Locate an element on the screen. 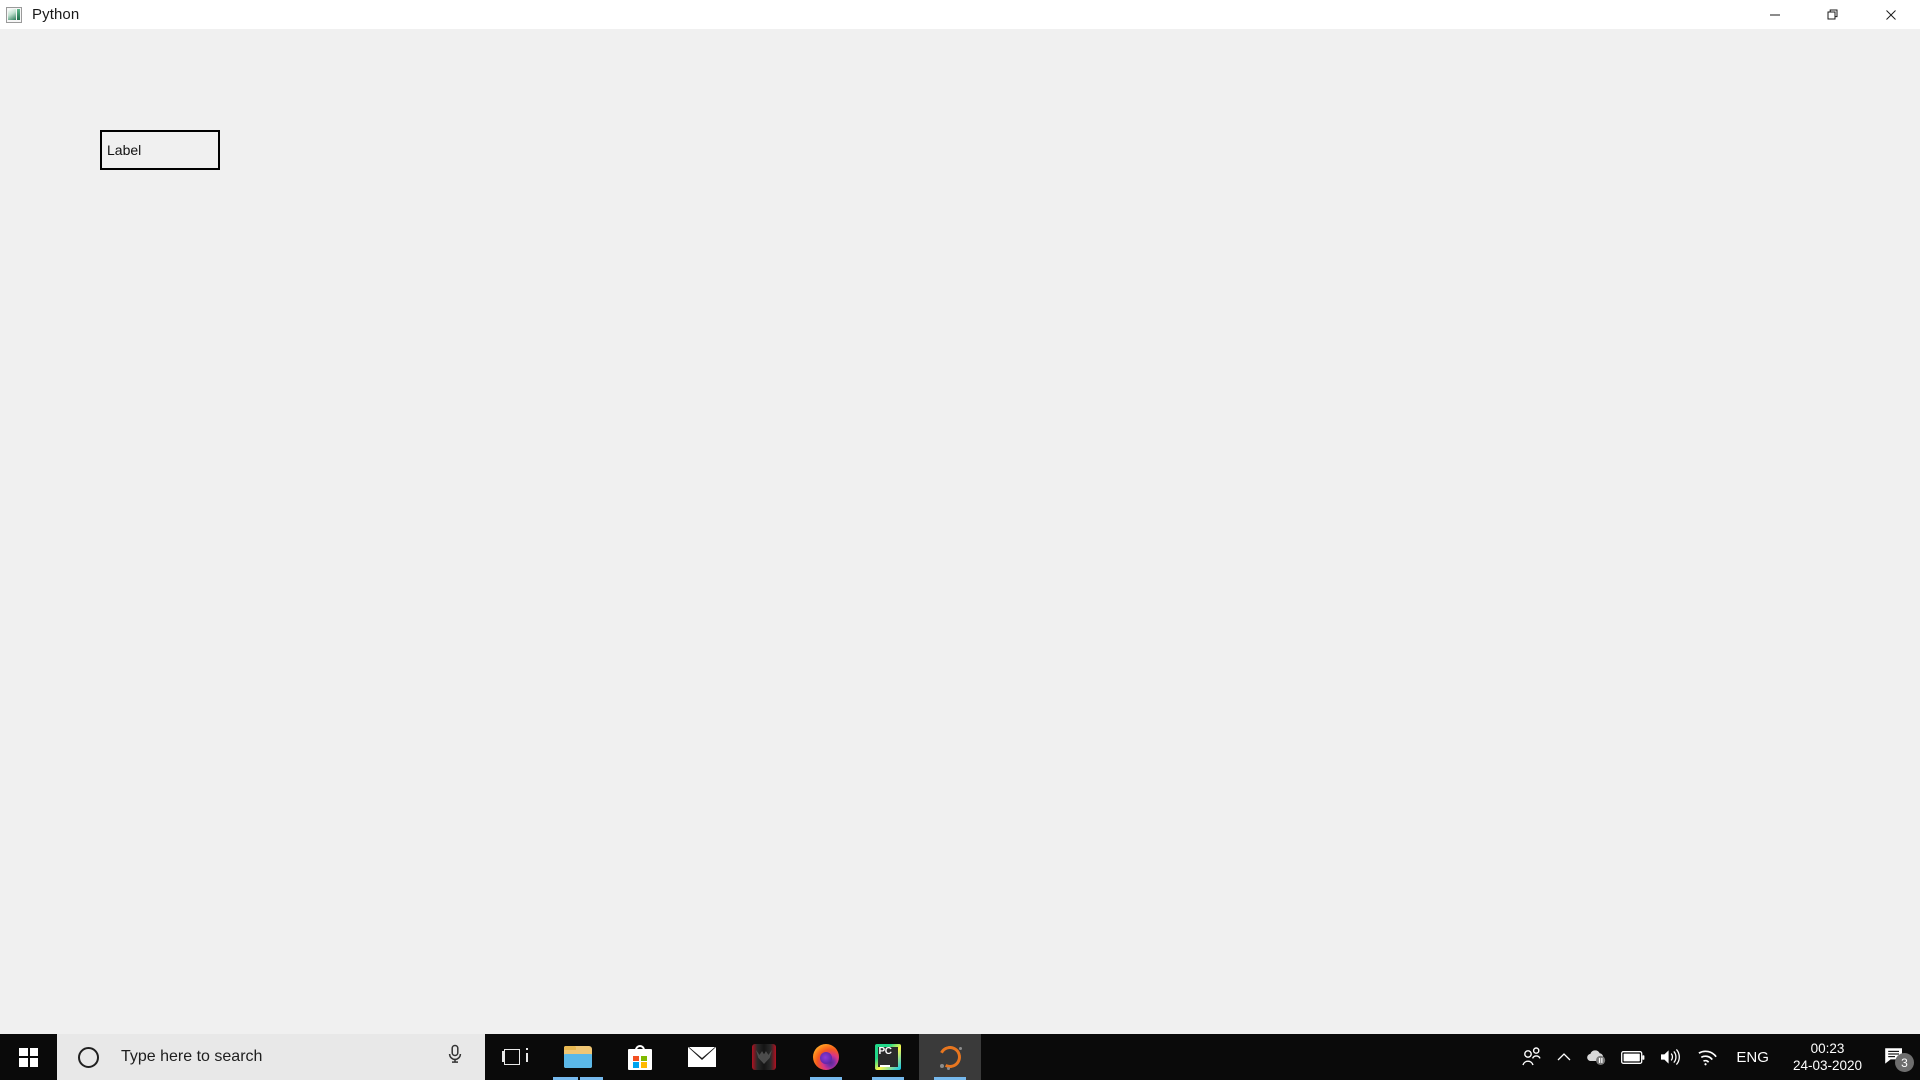  people-glyph is located at coordinates (1532, 1056).